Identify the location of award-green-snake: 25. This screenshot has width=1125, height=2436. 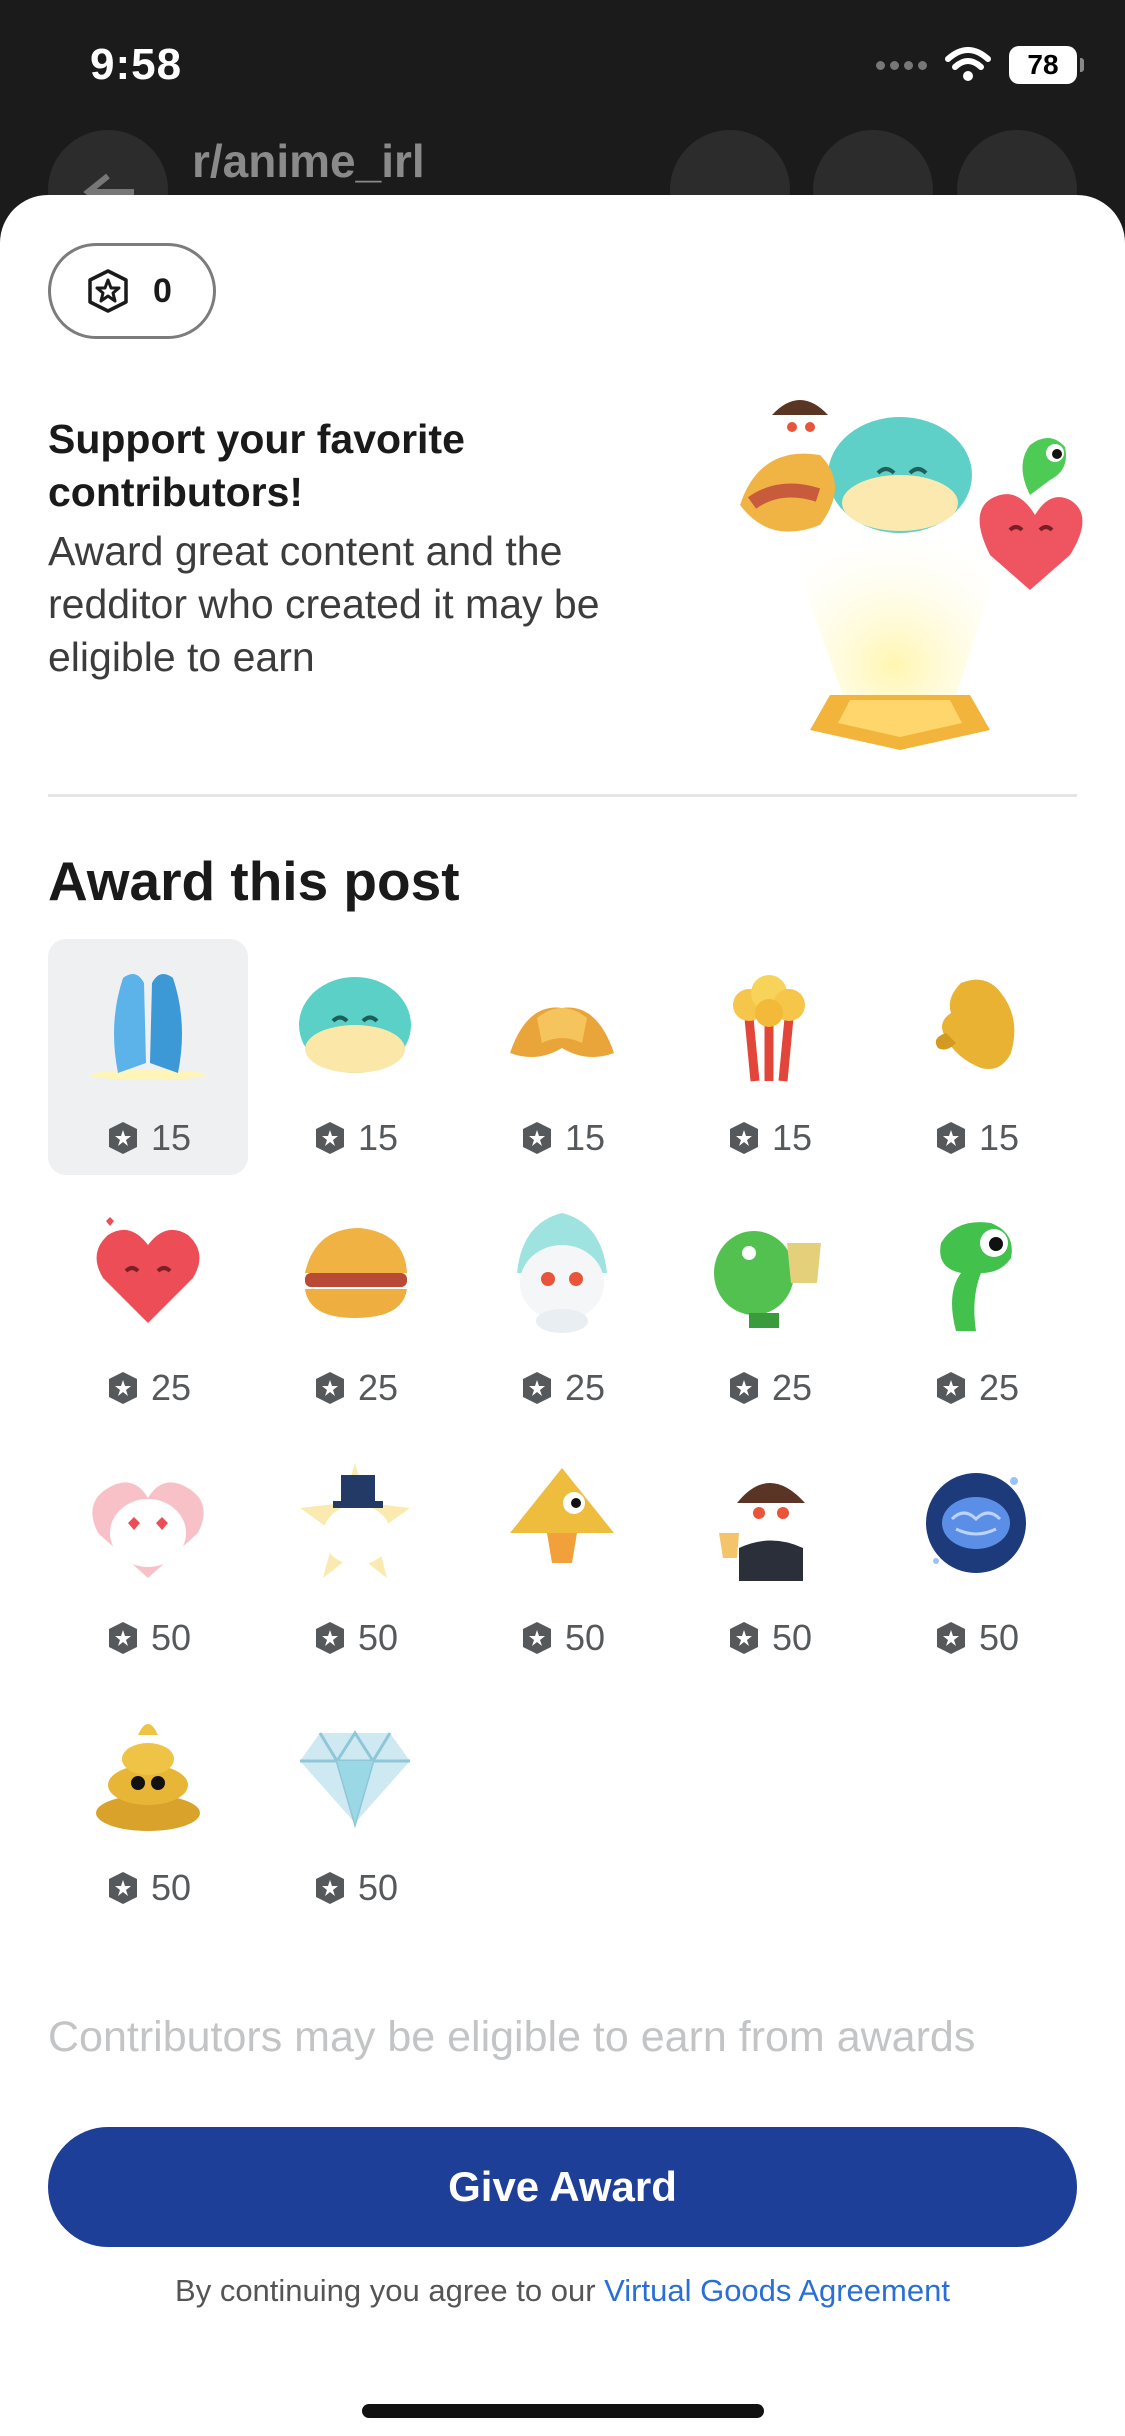
(976, 1307).